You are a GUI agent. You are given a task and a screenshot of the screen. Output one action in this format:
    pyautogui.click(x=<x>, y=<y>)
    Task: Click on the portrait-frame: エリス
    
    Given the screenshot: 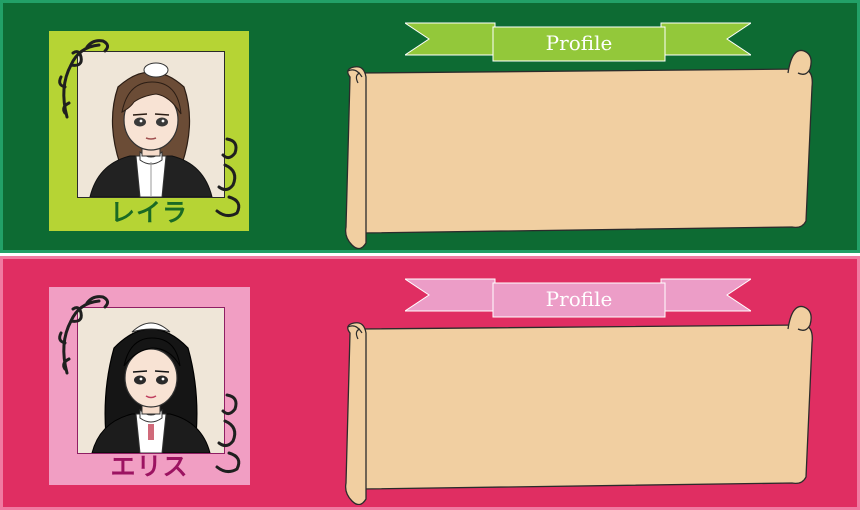 What is the action you would take?
    pyautogui.click(x=149, y=386)
    